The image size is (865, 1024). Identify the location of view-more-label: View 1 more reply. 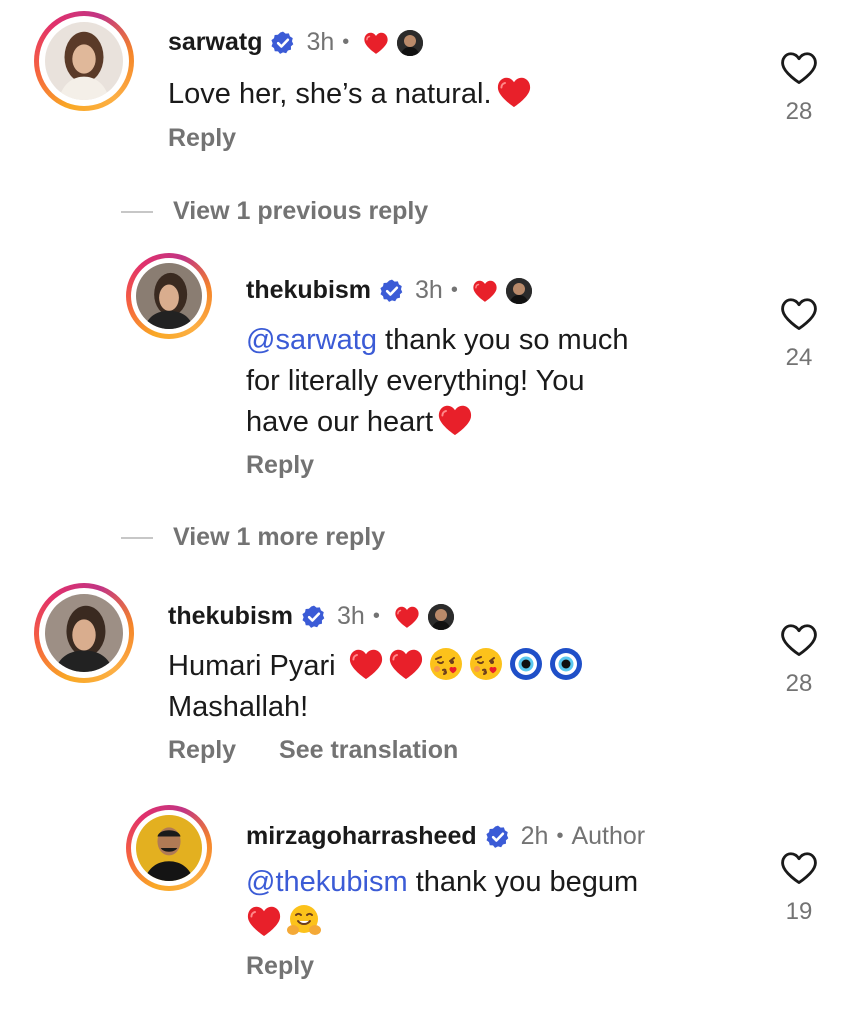
(279, 537).